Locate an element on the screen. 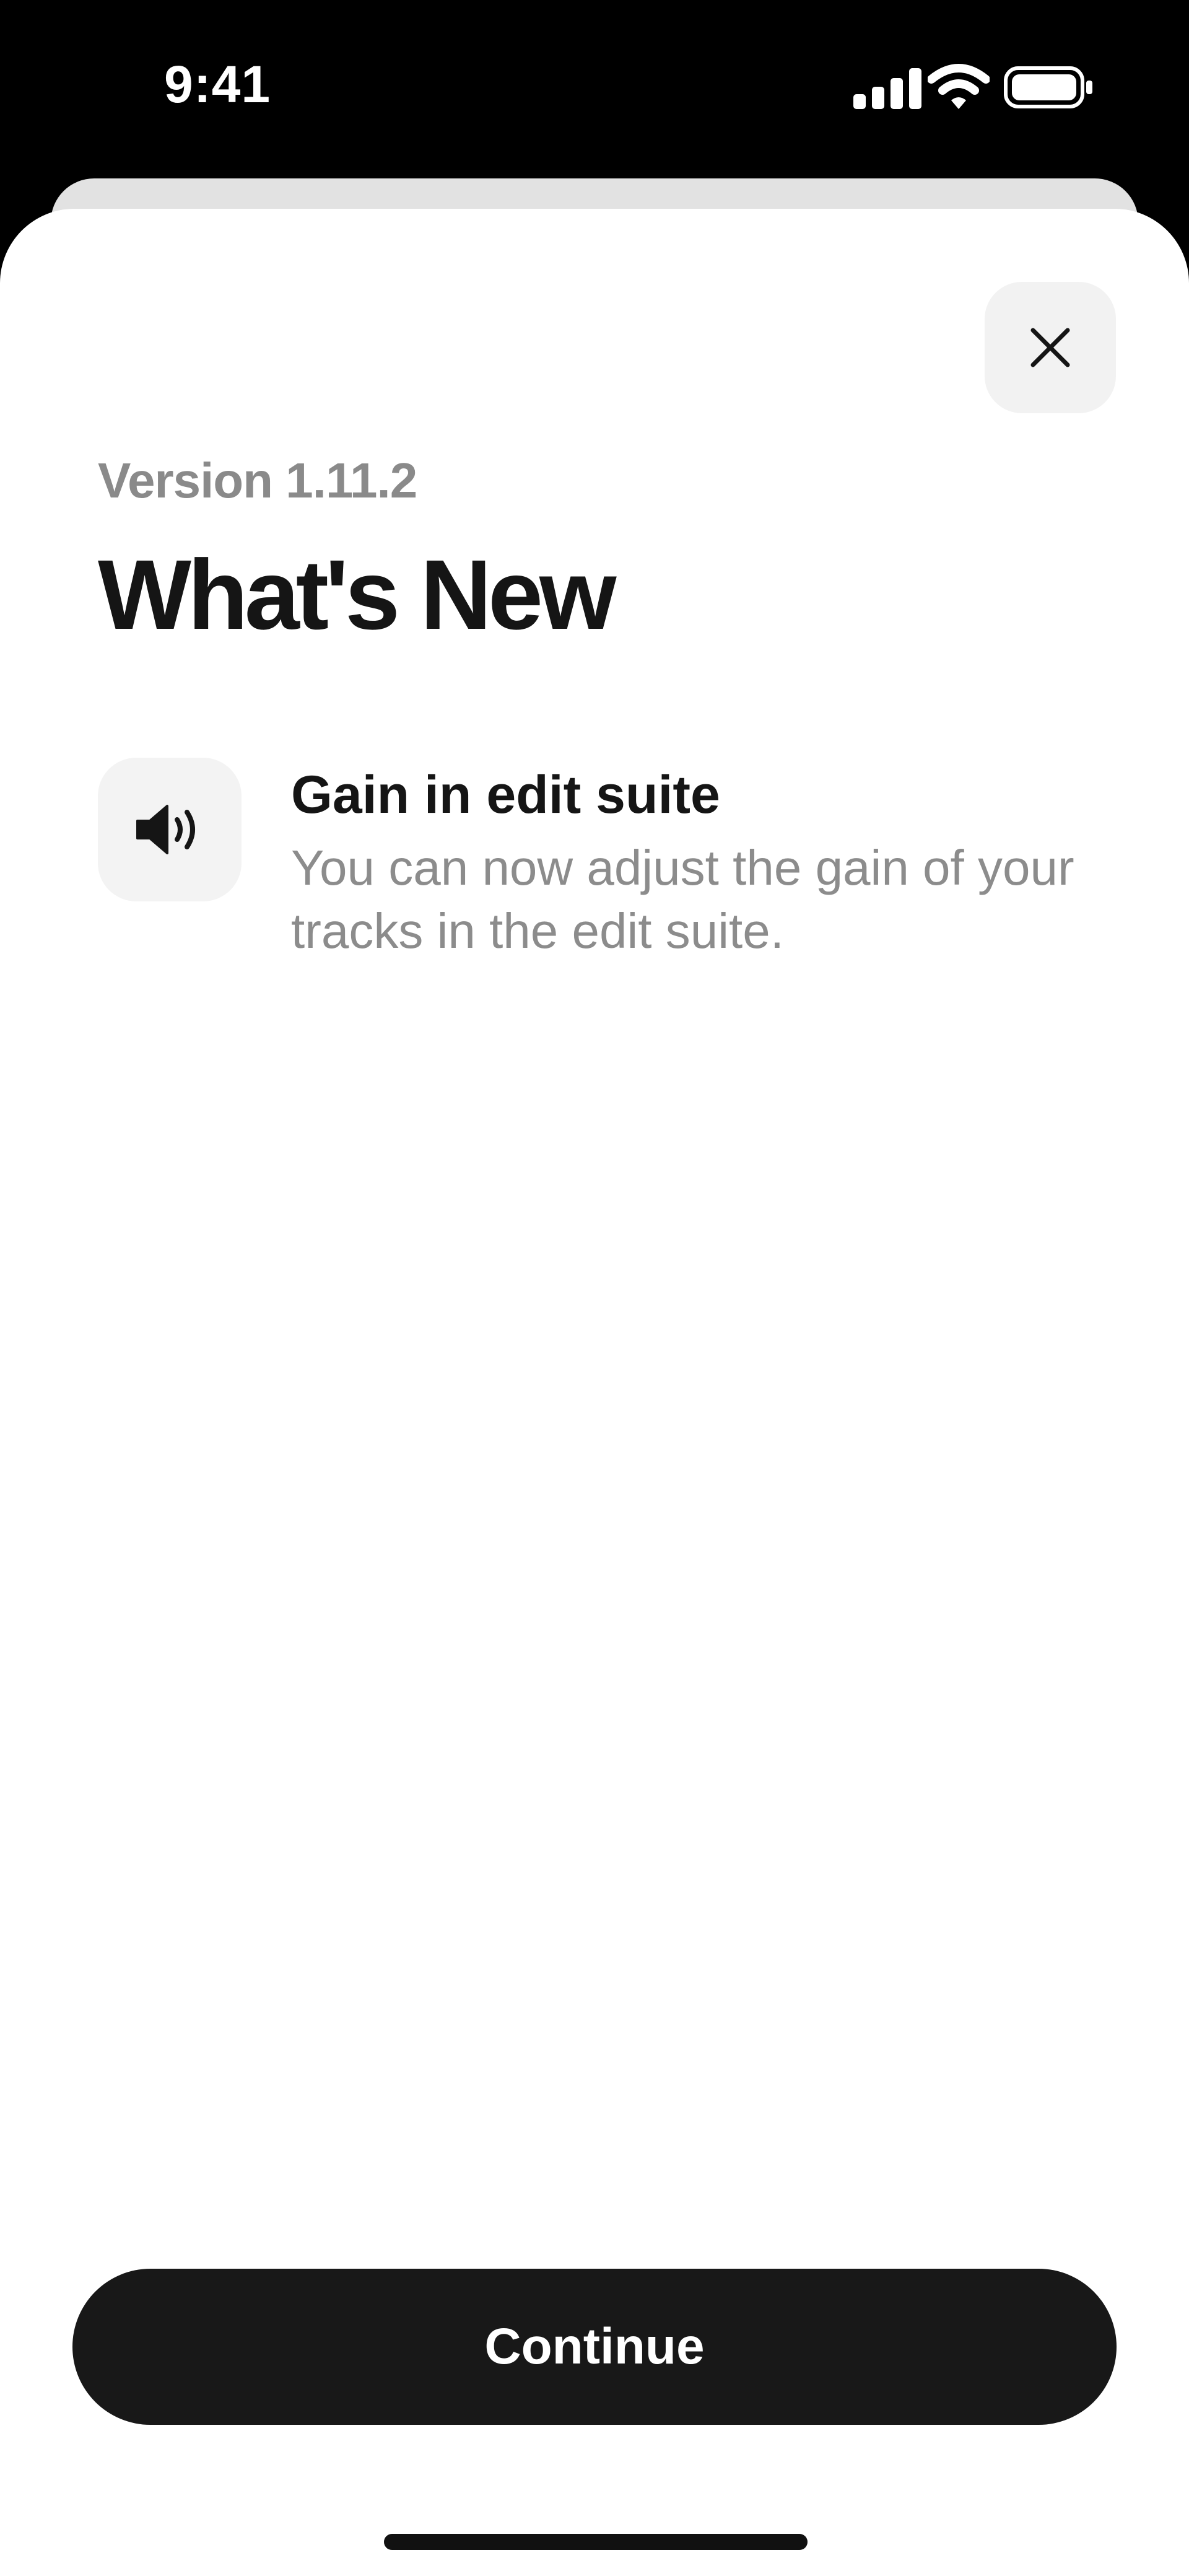 The image size is (1189, 2576). feature-icon-tile is located at coordinates (170, 829).